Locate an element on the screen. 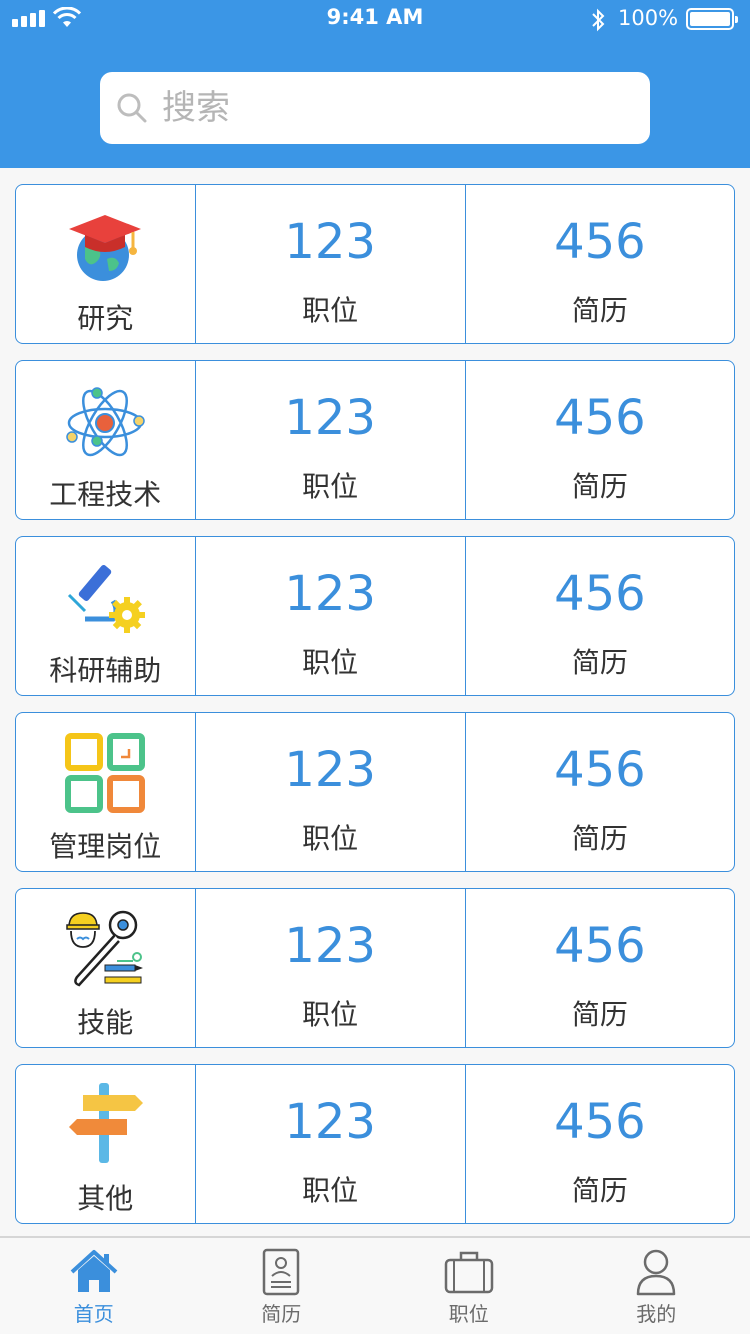  battery-icon is located at coordinates (712, 19).